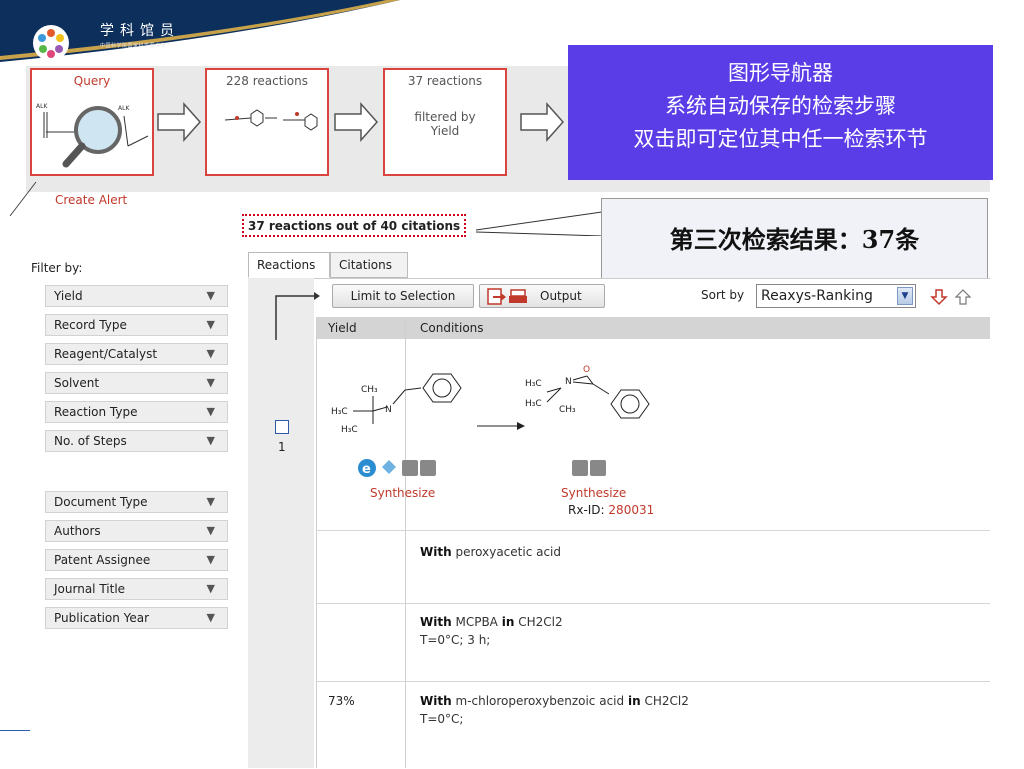  I want to click on row-select-checkbox, so click(282, 427).